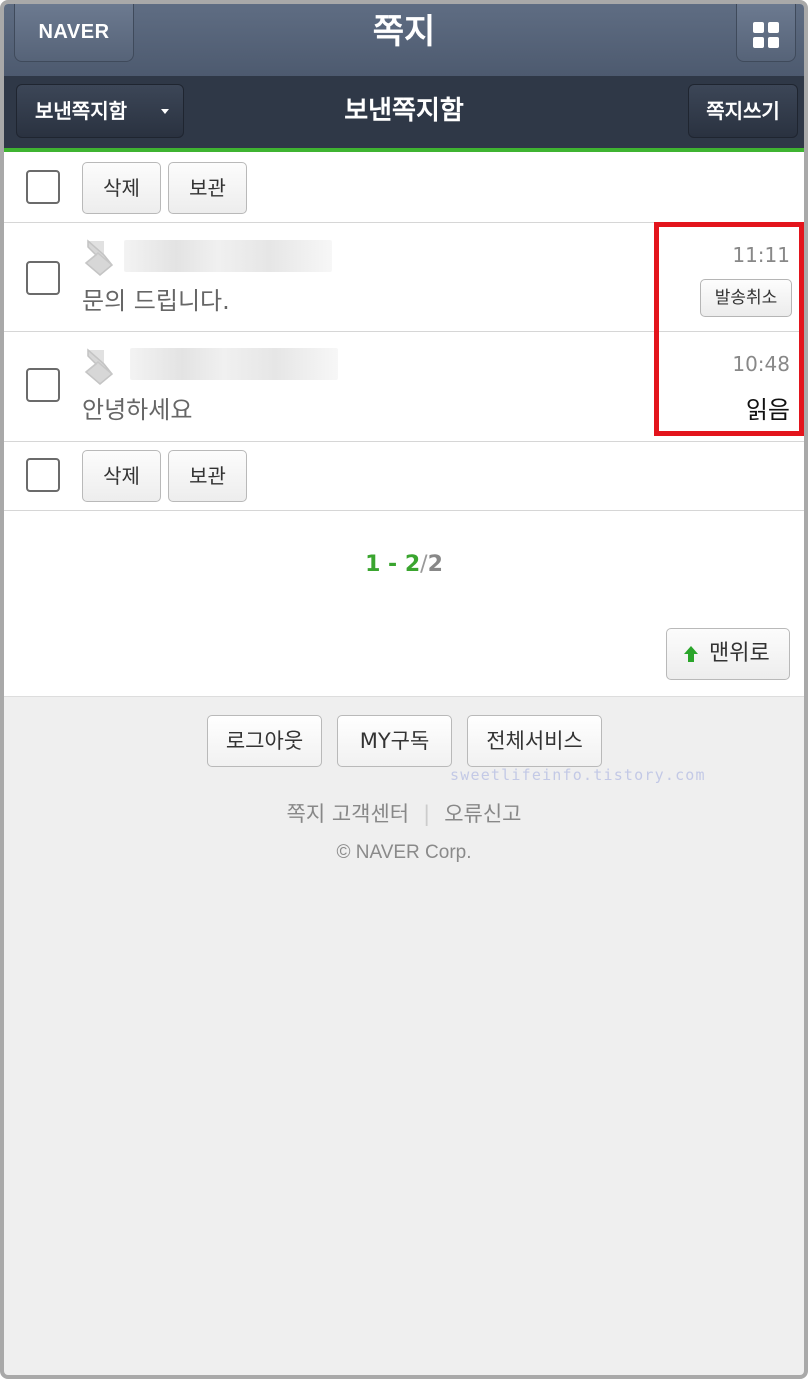  What do you see at coordinates (691, 654) in the screenshot?
I see `arrow-up-icon` at bounding box center [691, 654].